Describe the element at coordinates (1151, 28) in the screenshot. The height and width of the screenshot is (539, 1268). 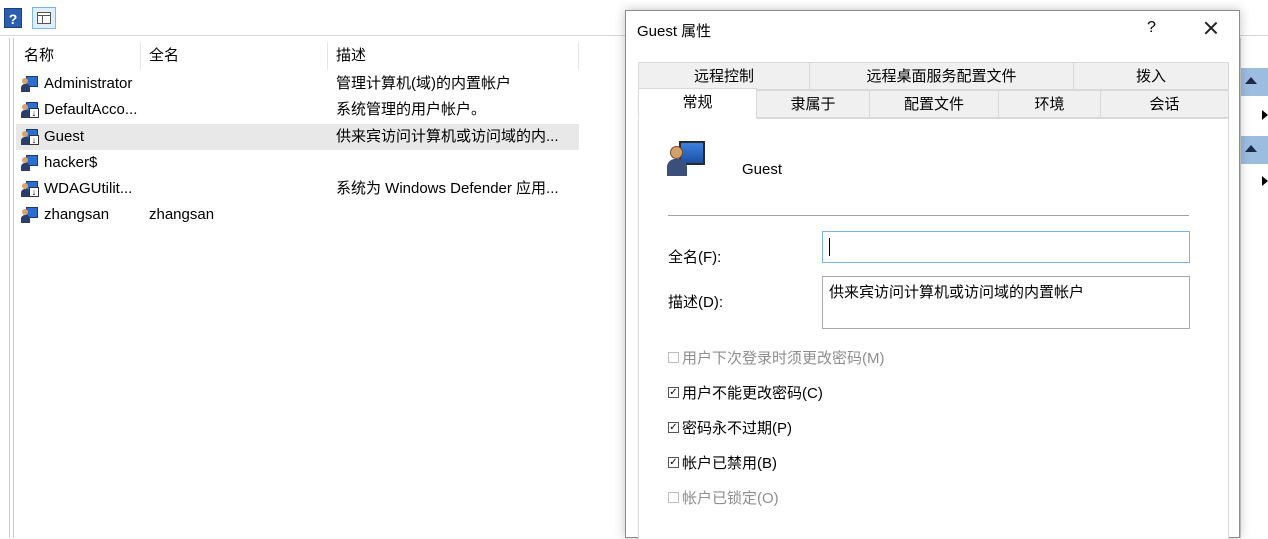
I see `help-button: ?` at that location.